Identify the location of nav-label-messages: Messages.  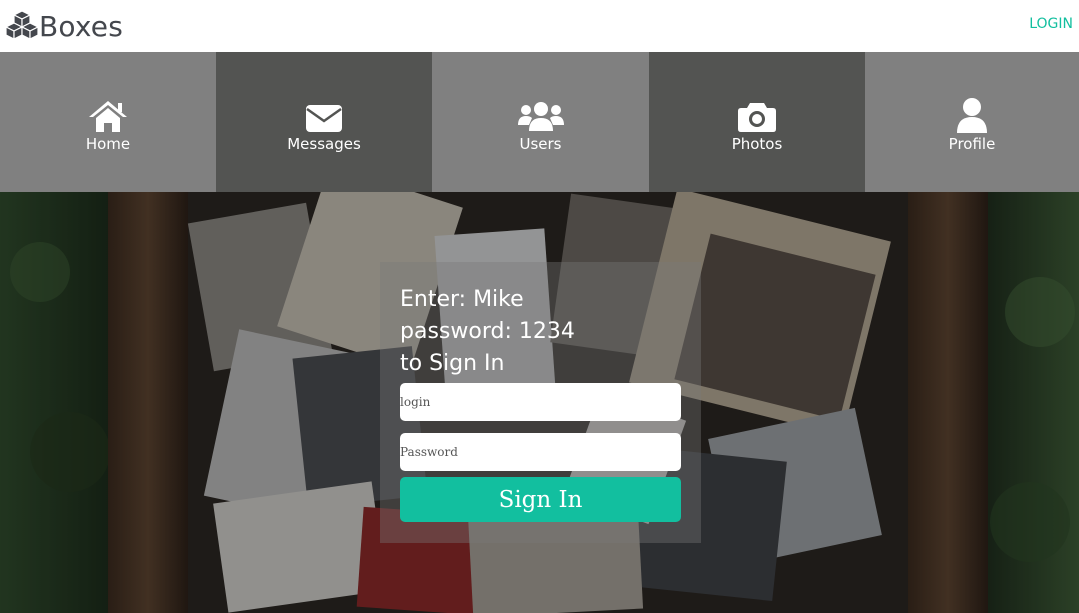
(324, 144).